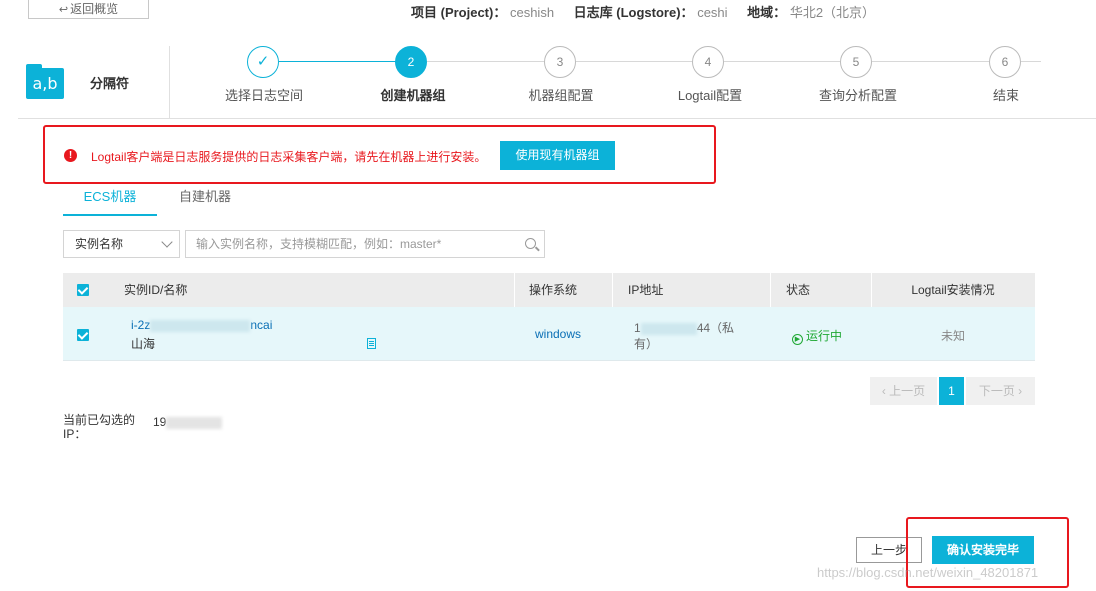  I want to click on project-value: ceshish, so click(532, 12).